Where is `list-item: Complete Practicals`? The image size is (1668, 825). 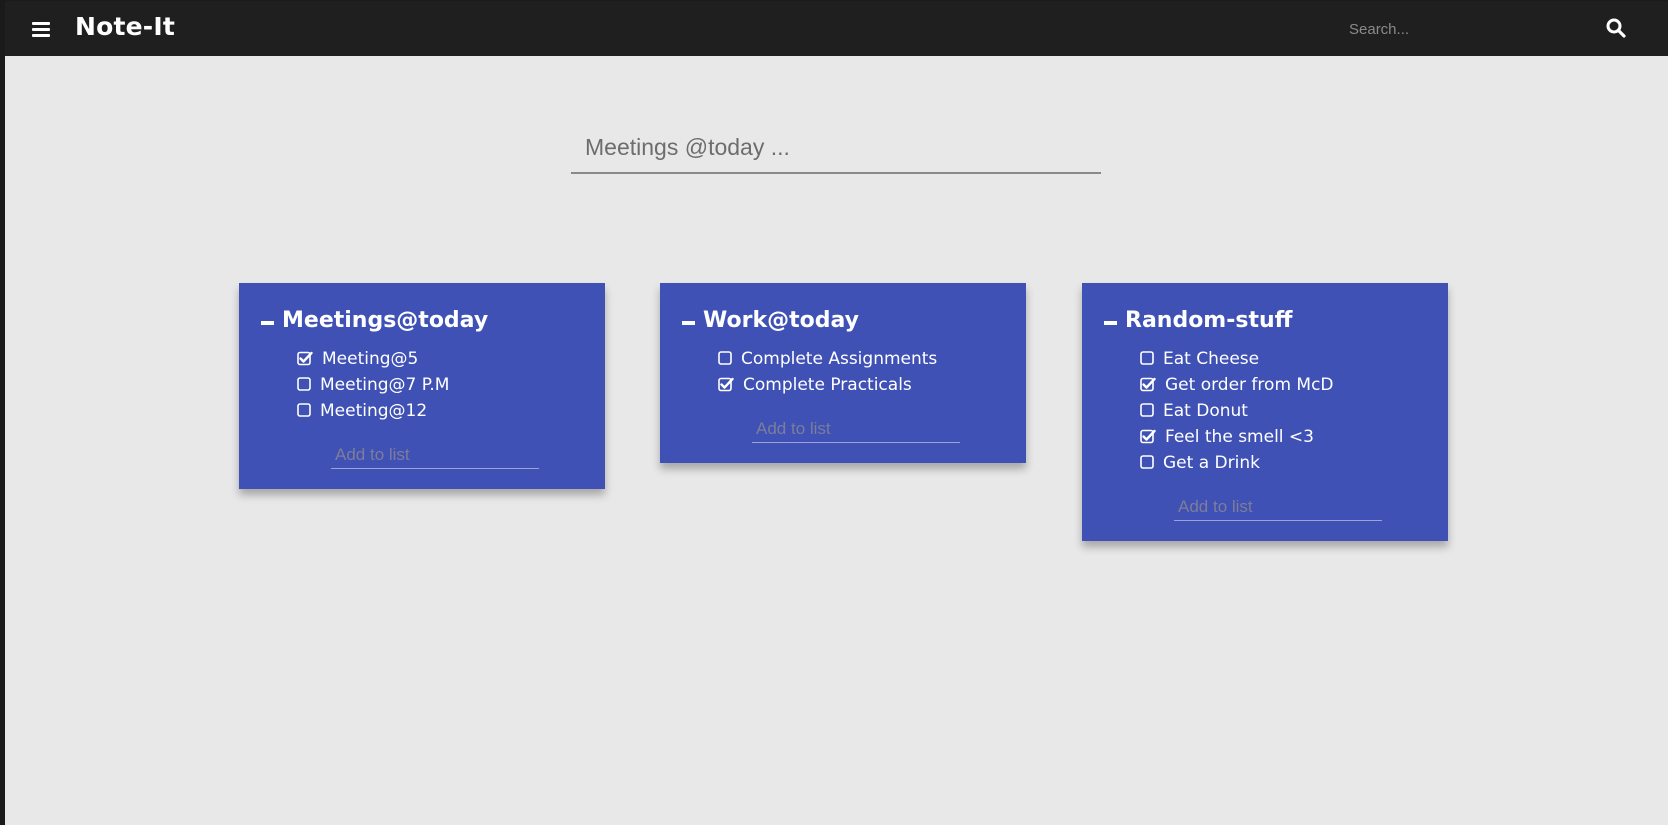 list-item: Complete Practicals is located at coordinates (843, 386).